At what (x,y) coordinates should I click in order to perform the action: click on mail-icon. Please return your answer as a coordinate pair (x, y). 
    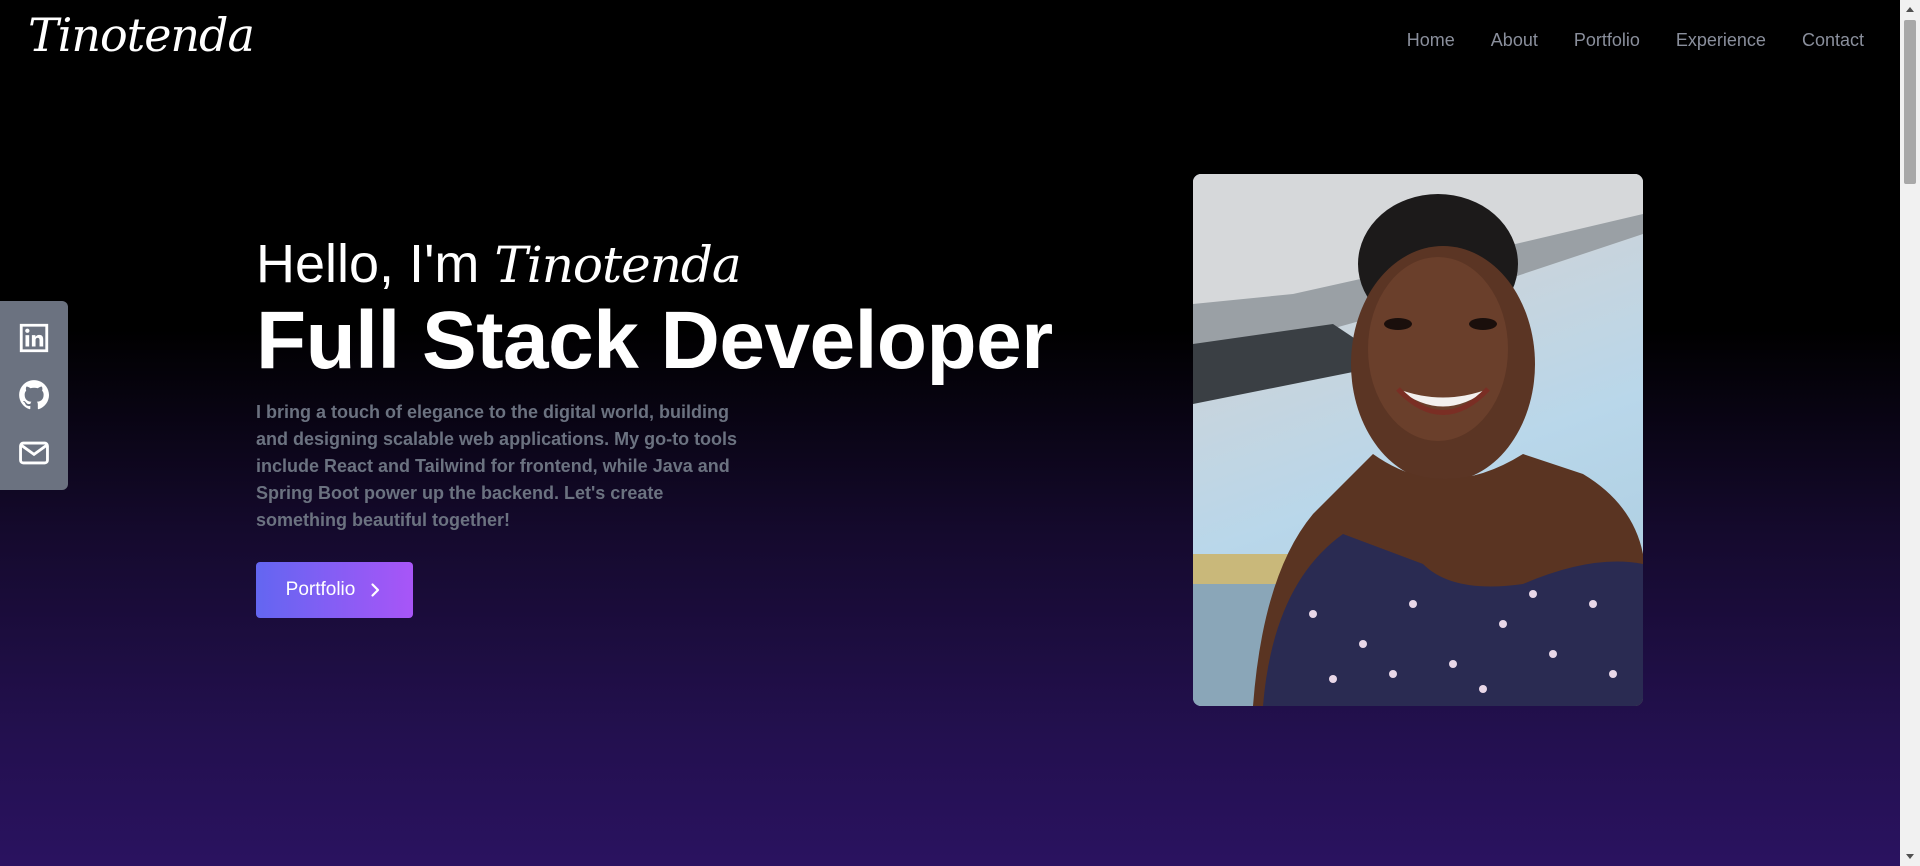
    Looking at the image, I should click on (34, 453).